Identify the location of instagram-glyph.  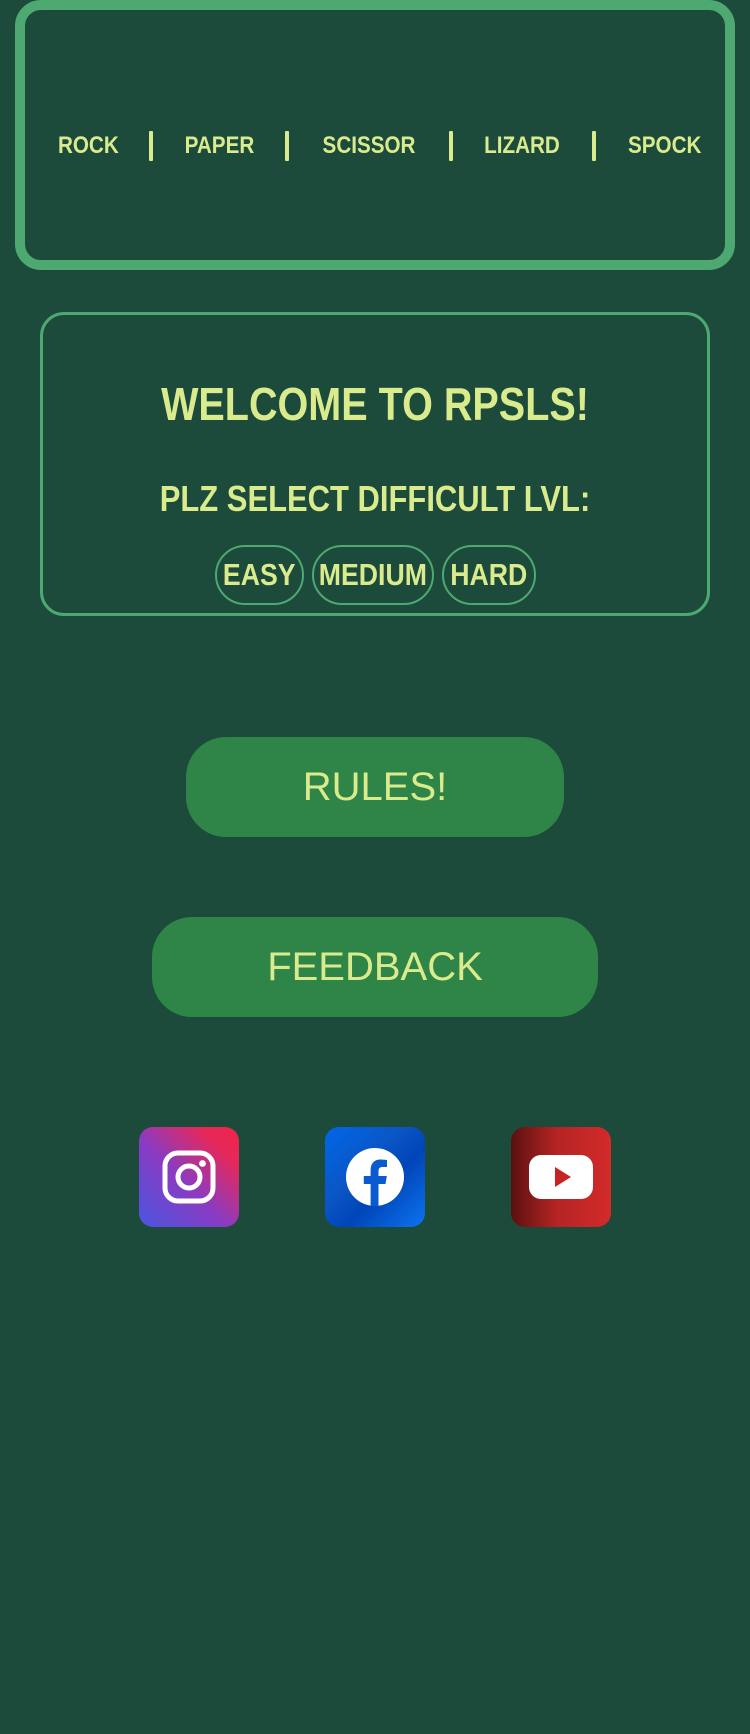
(189, 1177).